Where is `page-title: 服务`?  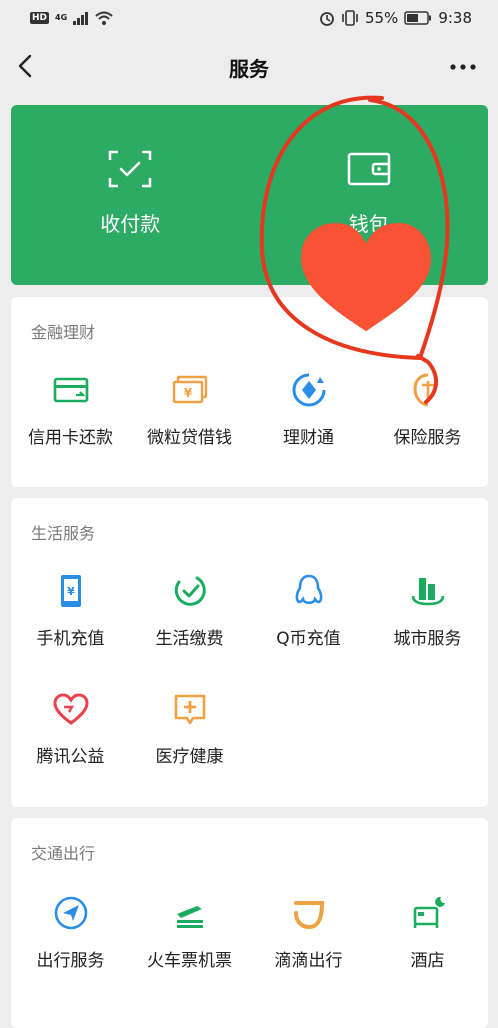
page-title: 服务 is located at coordinates (249, 68).